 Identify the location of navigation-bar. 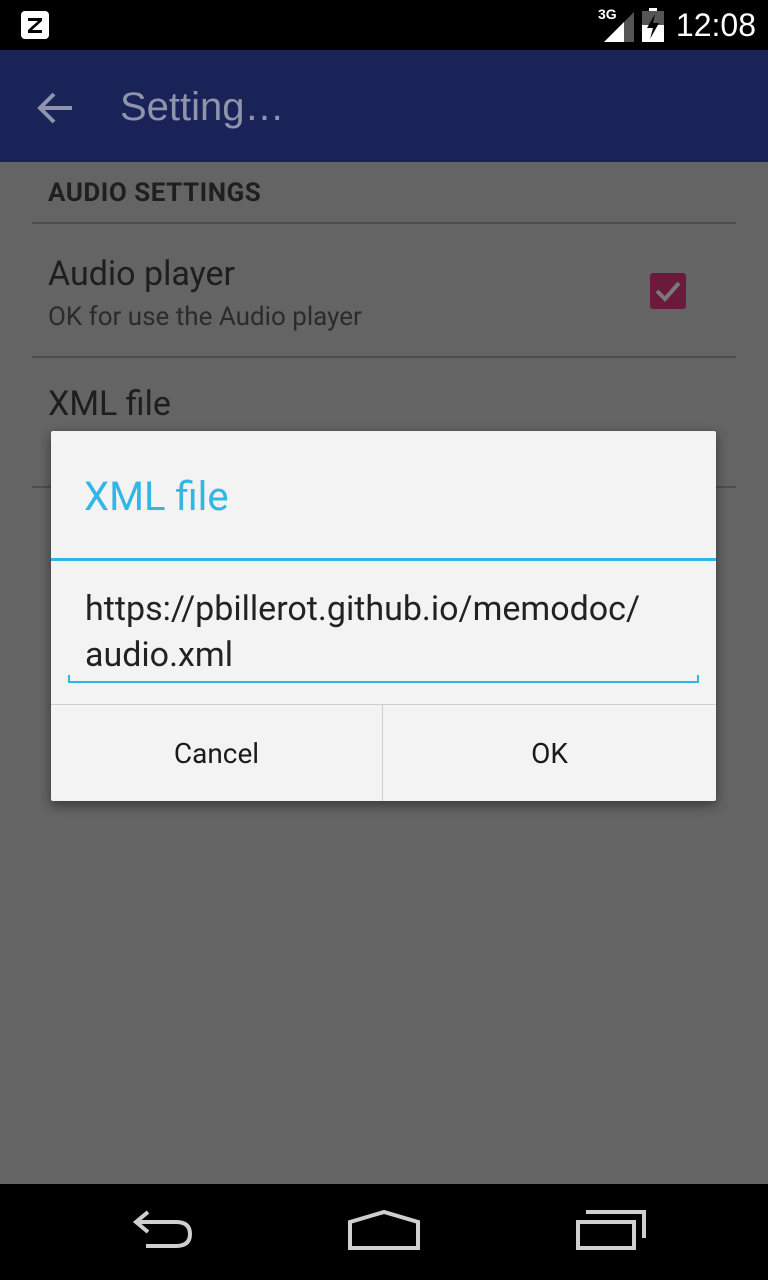
(384, 1232).